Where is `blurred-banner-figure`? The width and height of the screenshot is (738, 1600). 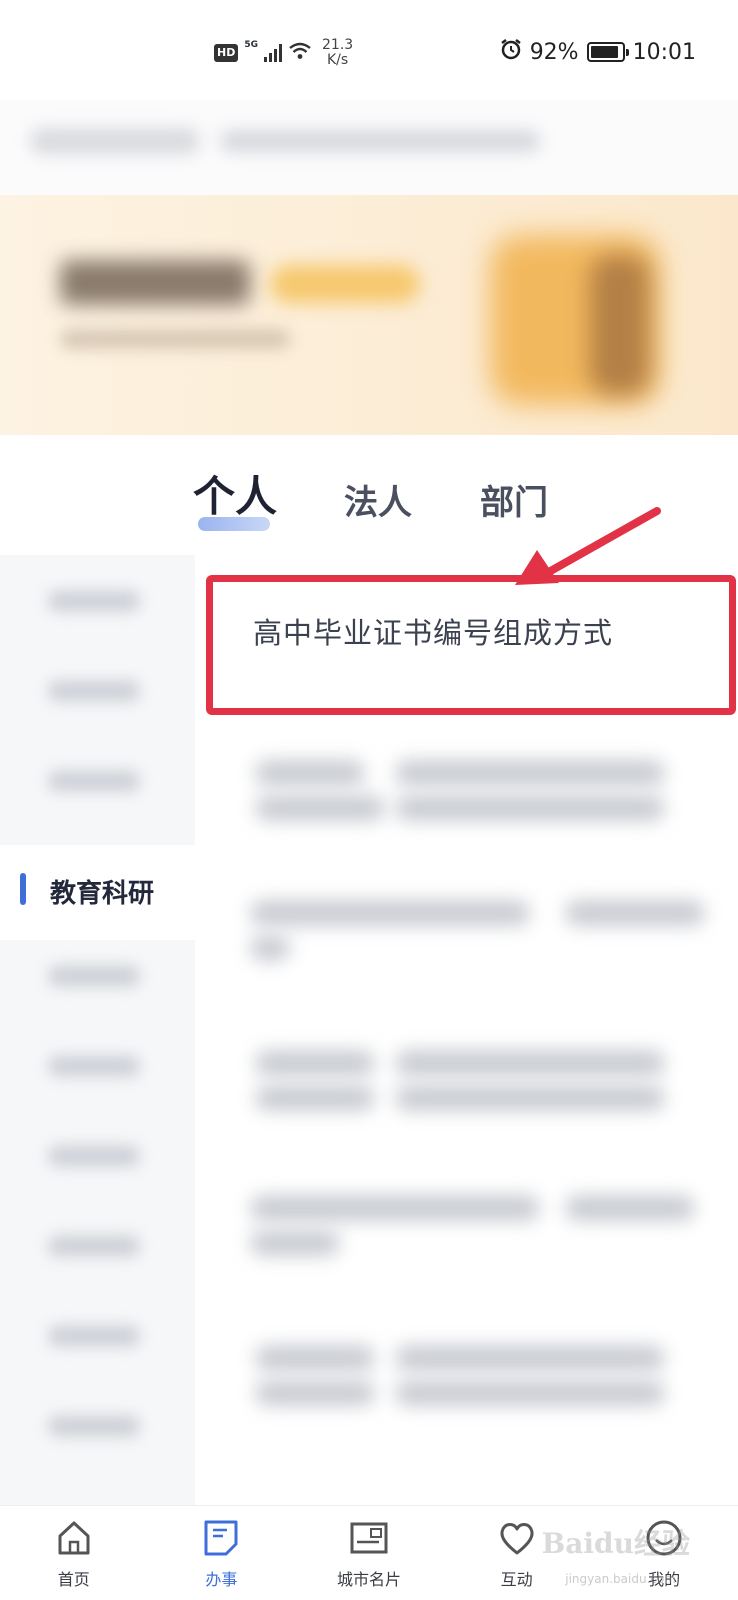
blurred-banner-figure is located at coordinates (620, 325).